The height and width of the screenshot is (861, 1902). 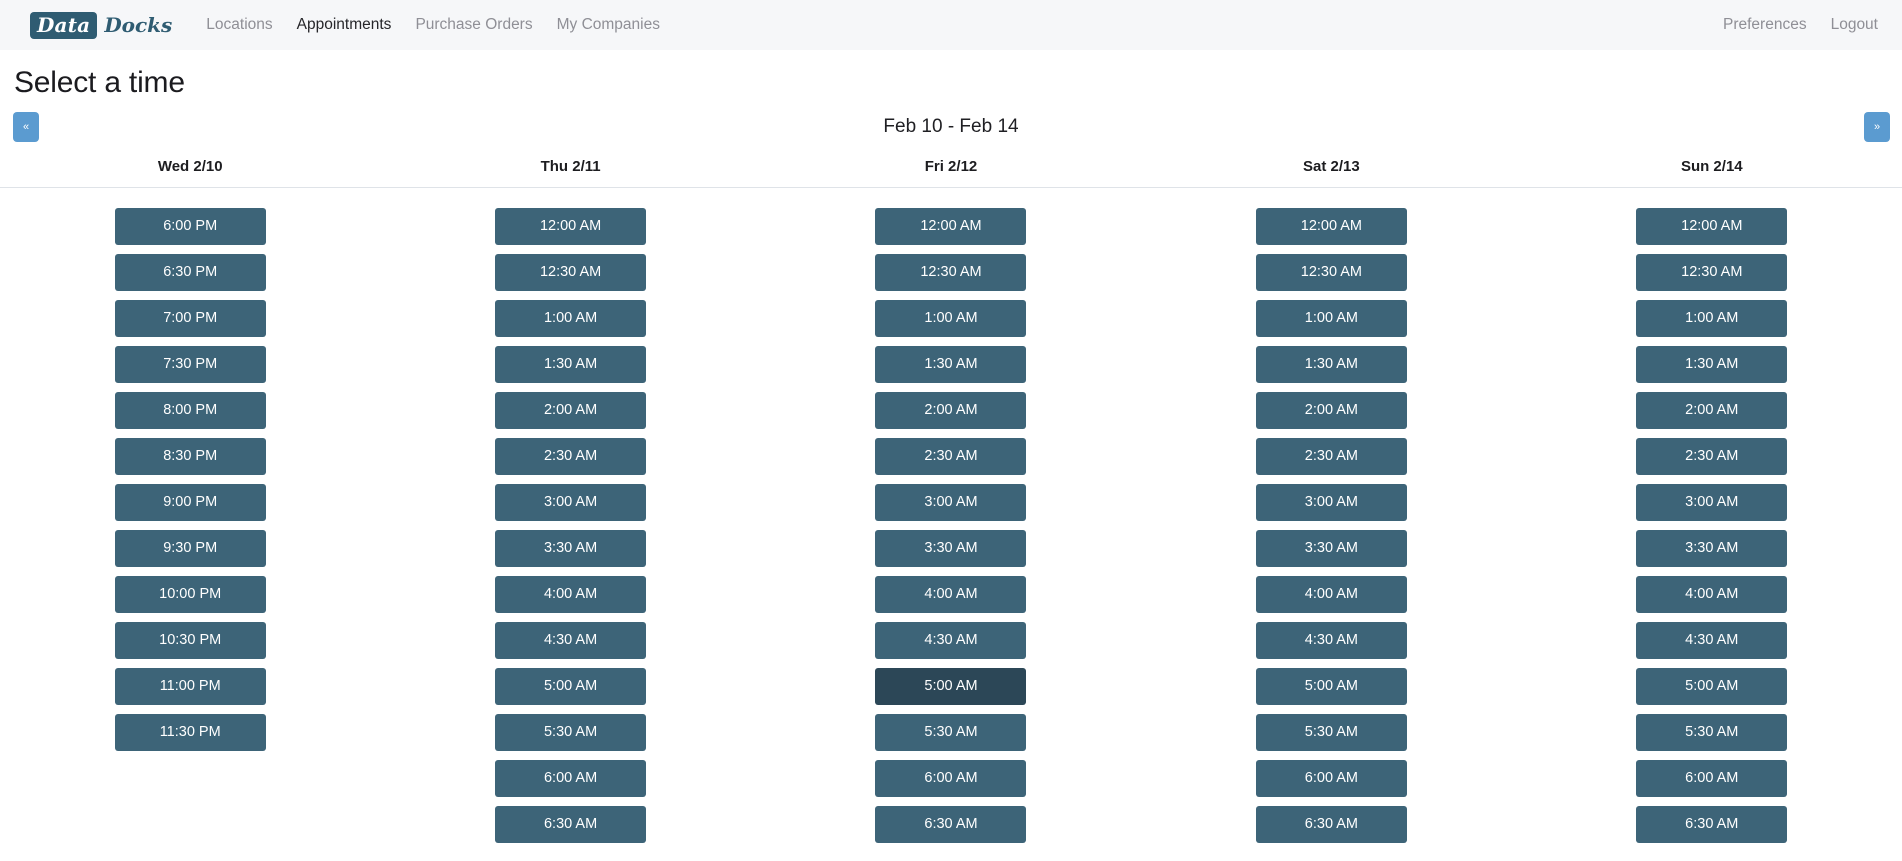 I want to click on brand-logo-word: Docks, so click(x=138, y=25).